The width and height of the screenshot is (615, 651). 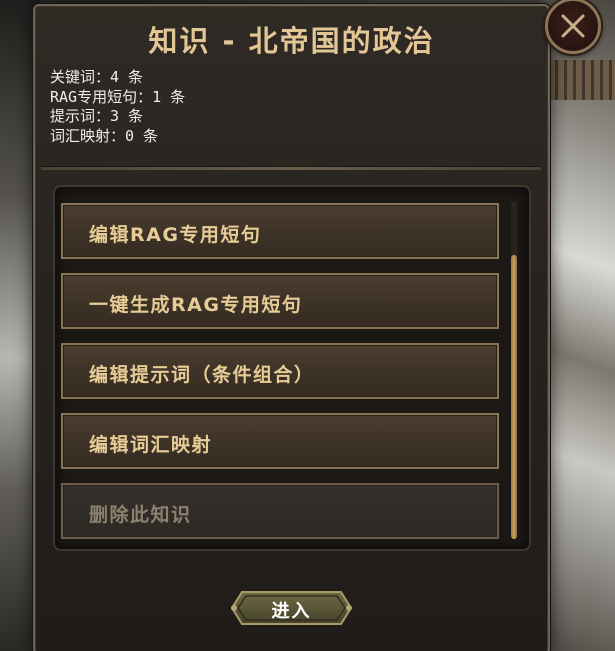 What do you see at coordinates (291, 611) in the screenshot?
I see `enter-button-label: 进入` at bounding box center [291, 611].